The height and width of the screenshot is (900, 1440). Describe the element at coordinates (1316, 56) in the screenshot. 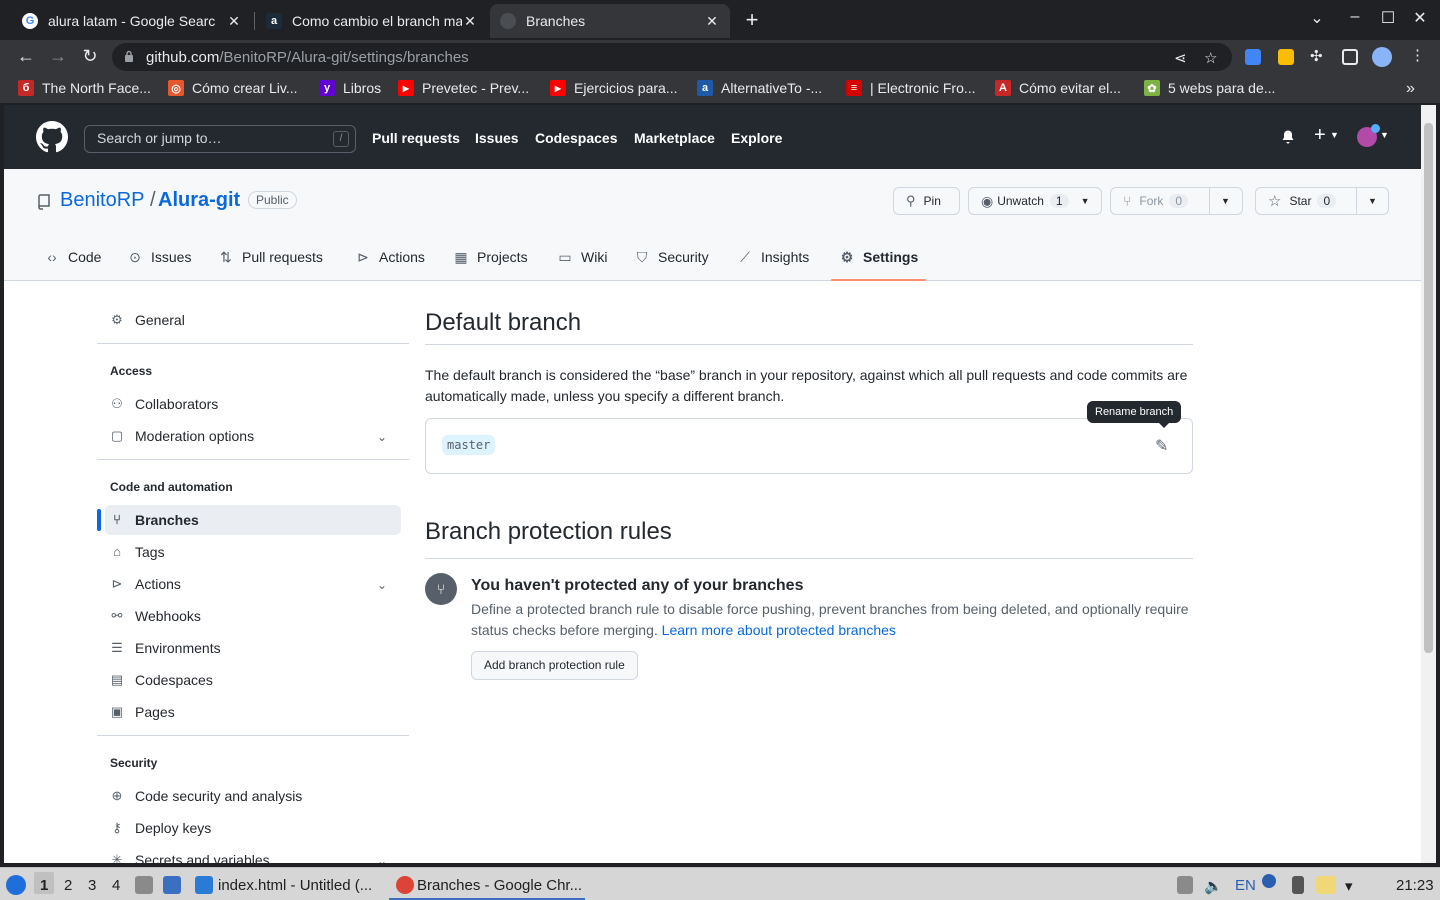

I see `puzzle-icon: ✣` at that location.